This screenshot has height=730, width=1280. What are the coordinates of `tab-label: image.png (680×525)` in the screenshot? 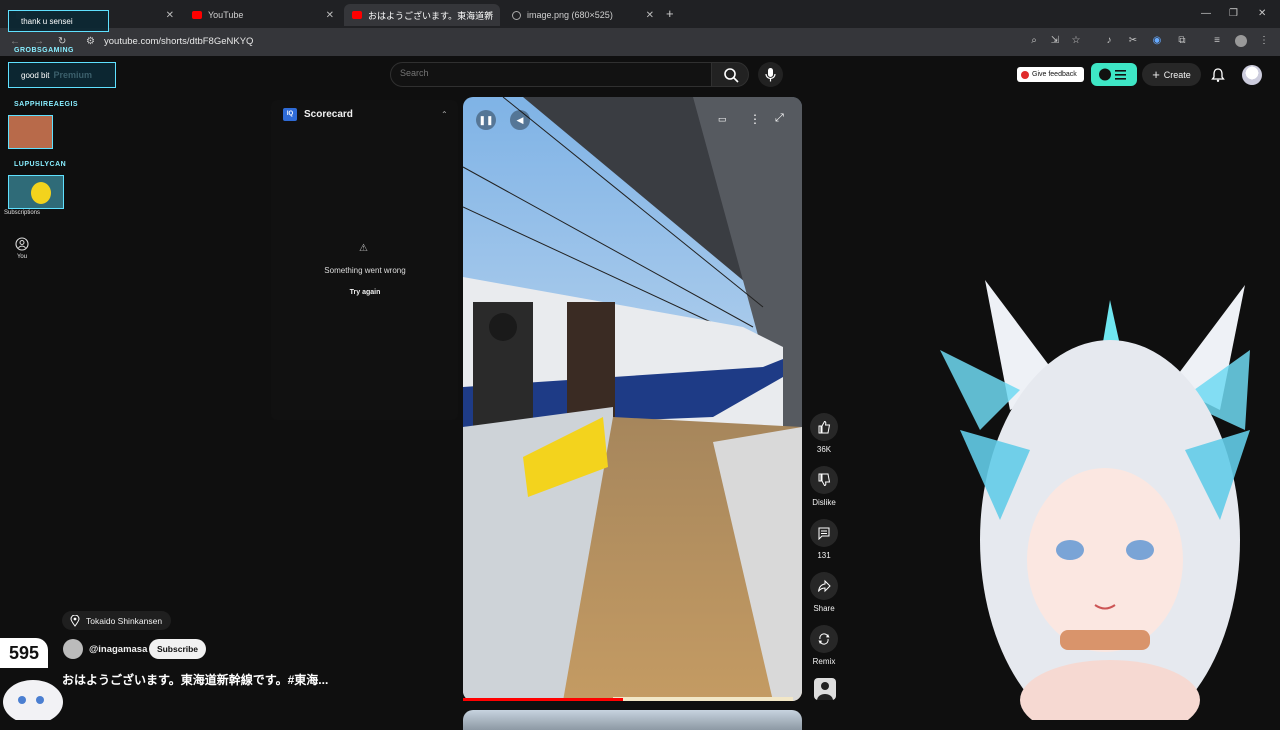 It's located at (570, 15).